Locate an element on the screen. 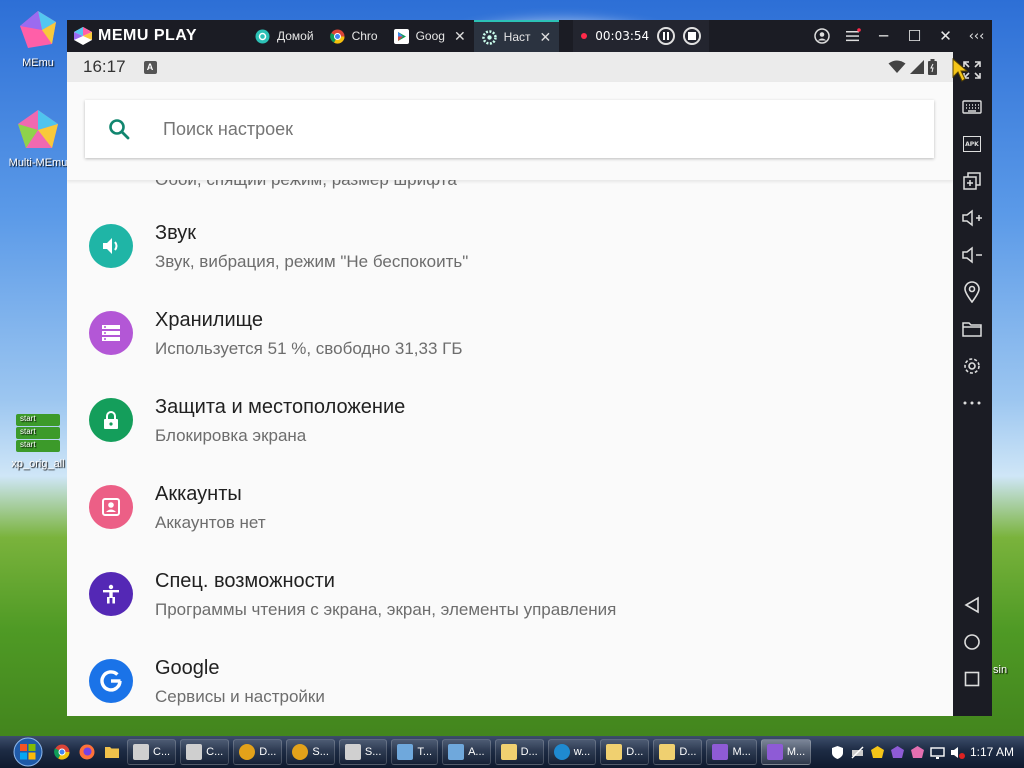 The width and height of the screenshot is (1024, 768). volume-up-icon is located at coordinates (972, 218).